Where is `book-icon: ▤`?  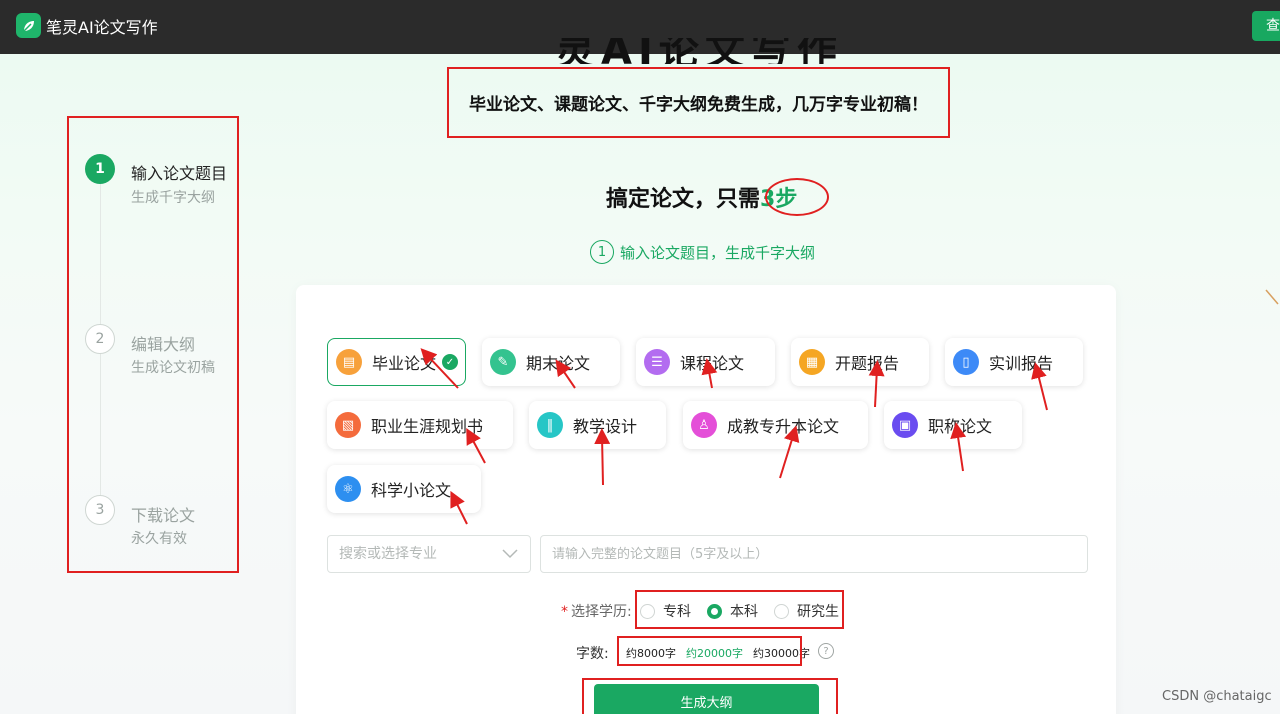
book-icon: ▤ is located at coordinates (349, 362).